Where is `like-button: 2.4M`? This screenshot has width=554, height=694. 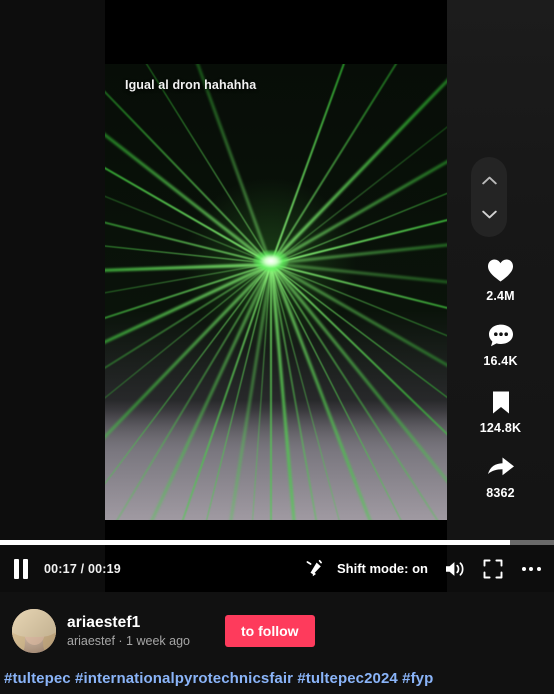 like-button: 2.4M is located at coordinates (500, 279).